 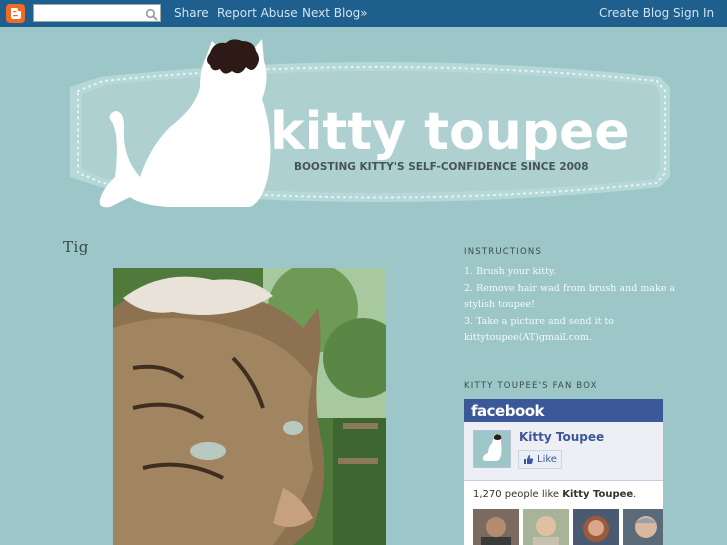 I want to click on instruction-line: stylish toupee!, so click(x=499, y=304).